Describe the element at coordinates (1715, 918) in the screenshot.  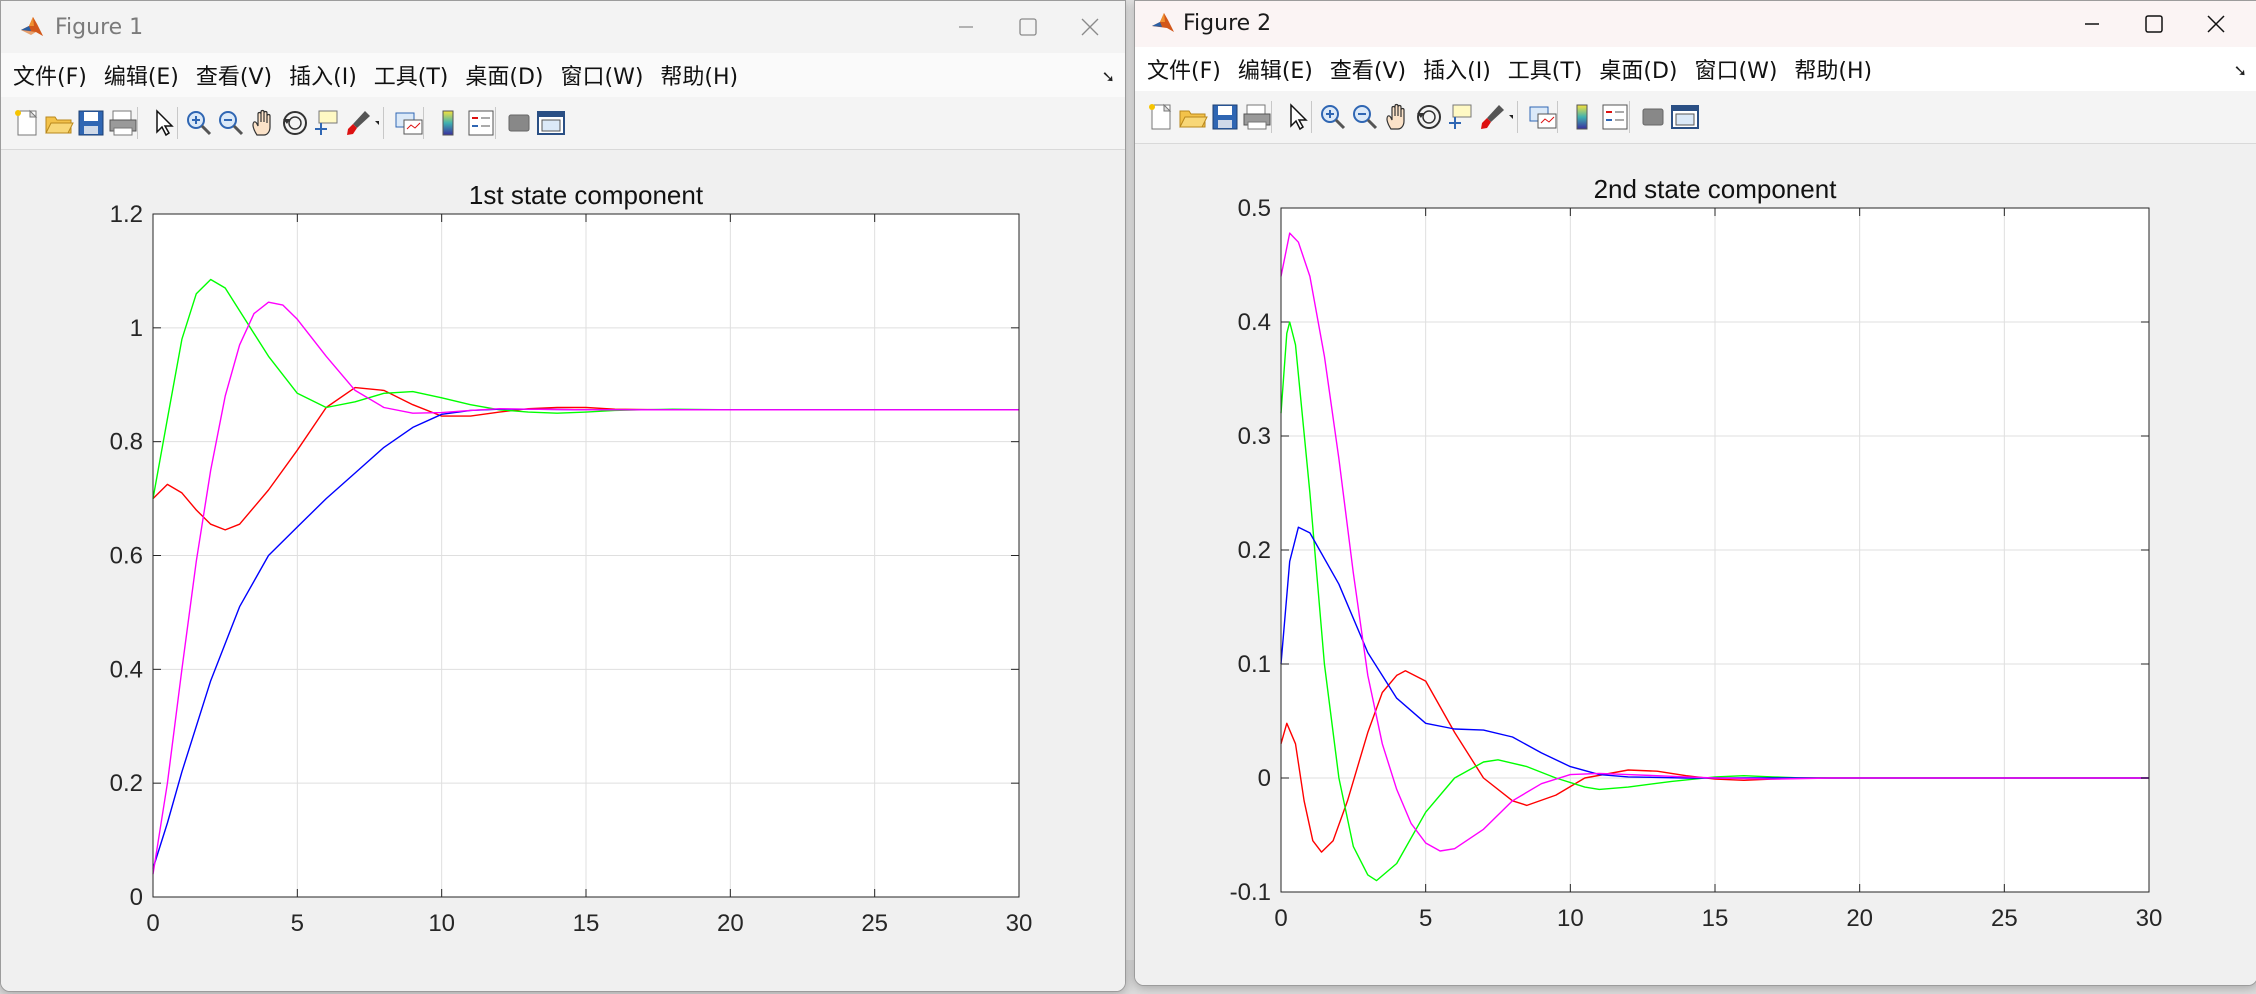
I see `x-tick-label: 15` at that location.